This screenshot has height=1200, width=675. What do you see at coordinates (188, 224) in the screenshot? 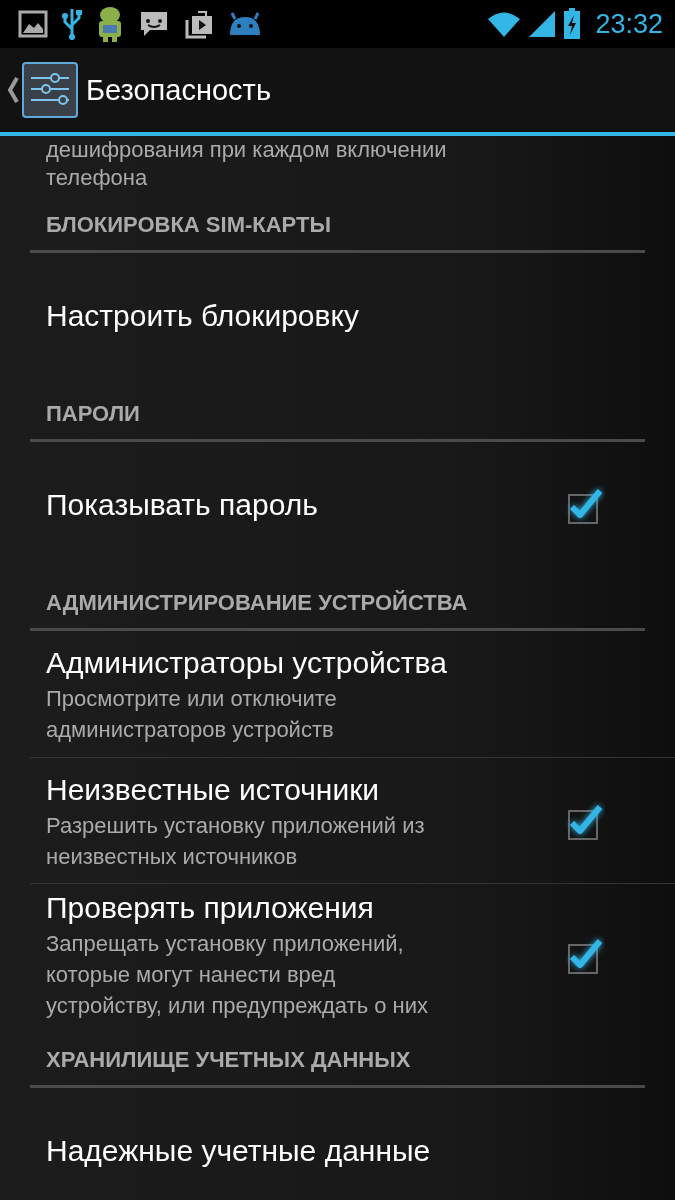
I see `section-header: БЛОКИРОВКА SIM-КАРТЫ` at bounding box center [188, 224].